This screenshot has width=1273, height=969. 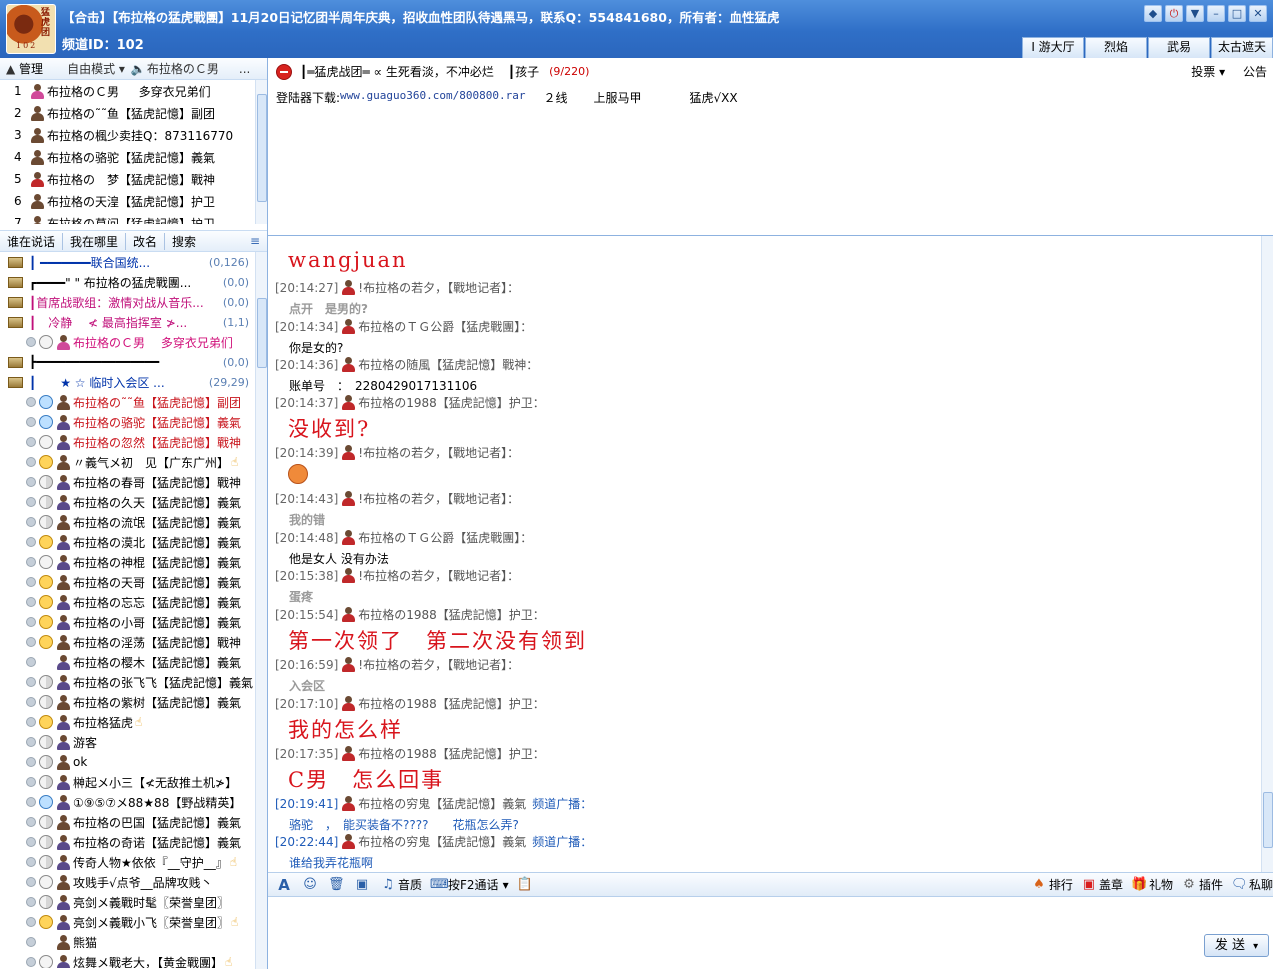 I want to click on group-name: ┣━━━━━━━━━━━━━━━━━, so click(x=94, y=362).